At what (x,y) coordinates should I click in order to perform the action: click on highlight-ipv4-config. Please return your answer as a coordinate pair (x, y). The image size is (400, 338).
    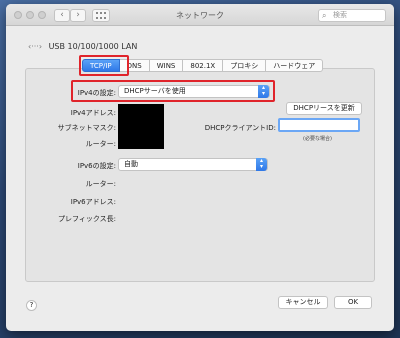
    Looking at the image, I should click on (173, 91).